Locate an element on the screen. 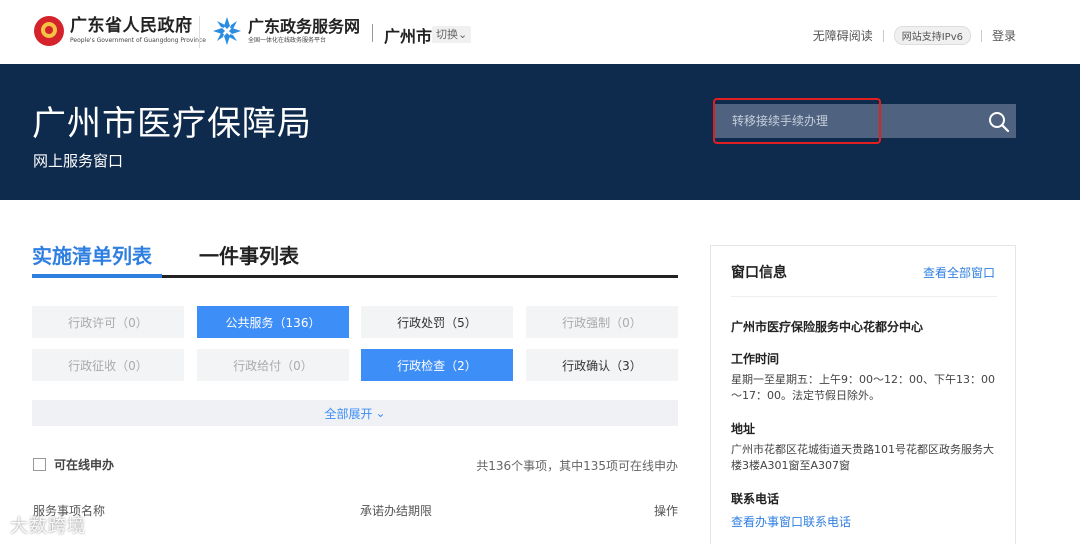 The height and width of the screenshot is (544, 1080). column-actions: 操作 is located at coordinates (666, 511).